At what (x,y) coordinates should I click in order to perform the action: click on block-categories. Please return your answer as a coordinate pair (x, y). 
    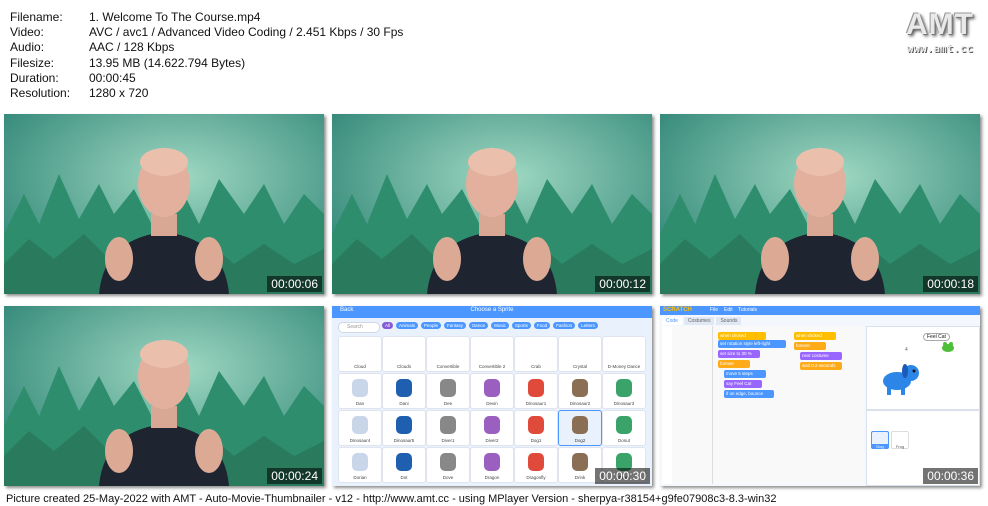
    Looking at the image, I should click on (667, 405).